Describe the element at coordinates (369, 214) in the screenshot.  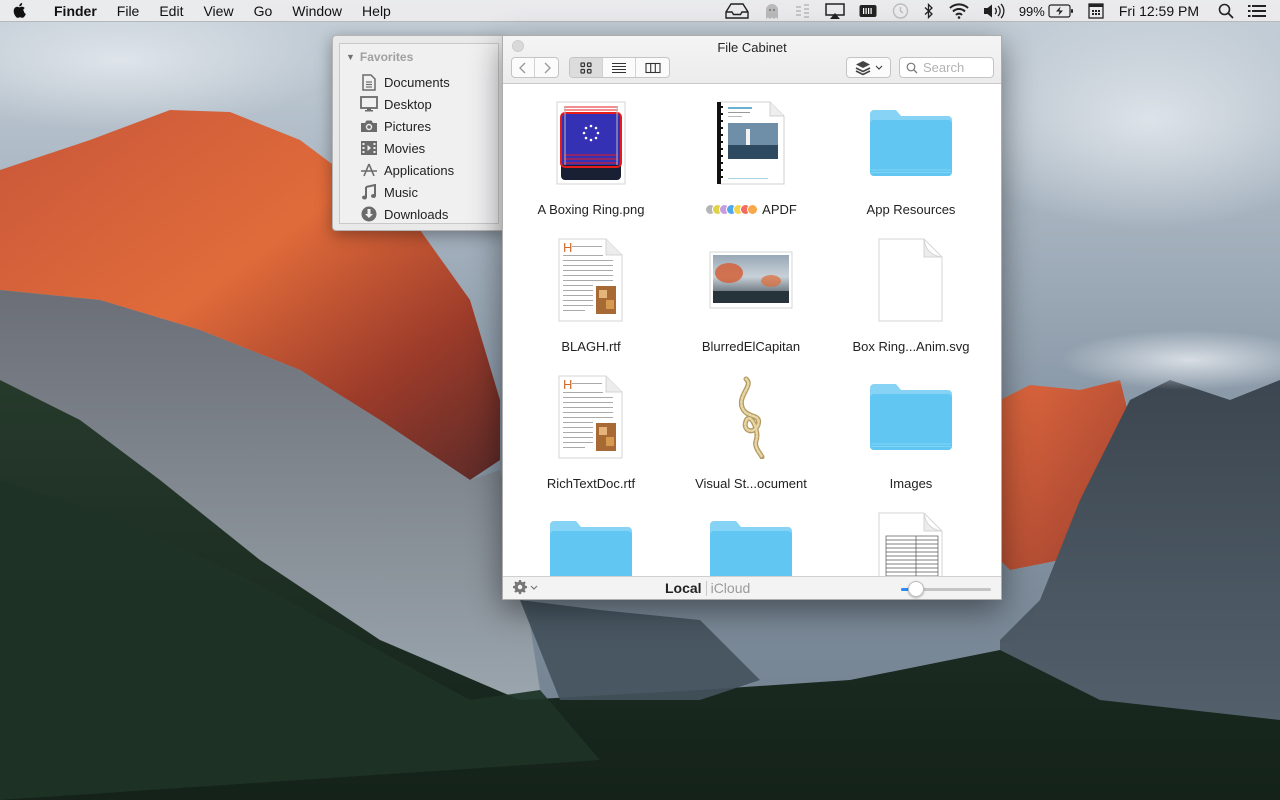
I see `download-icon` at that location.